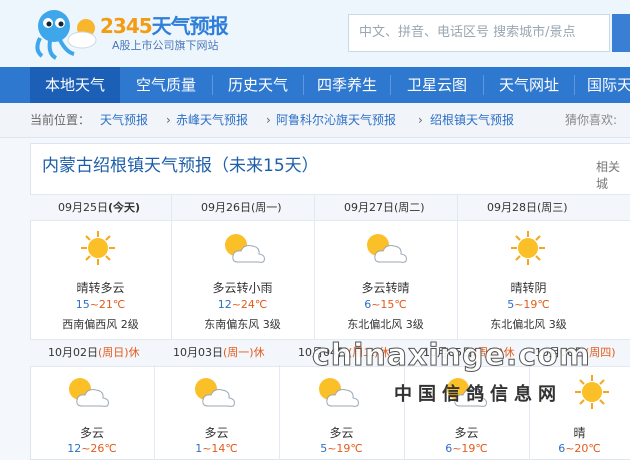  Describe the element at coordinates (529, 85) in the screenshot. I see `nav-weather-sites: 天气网址` at that location.